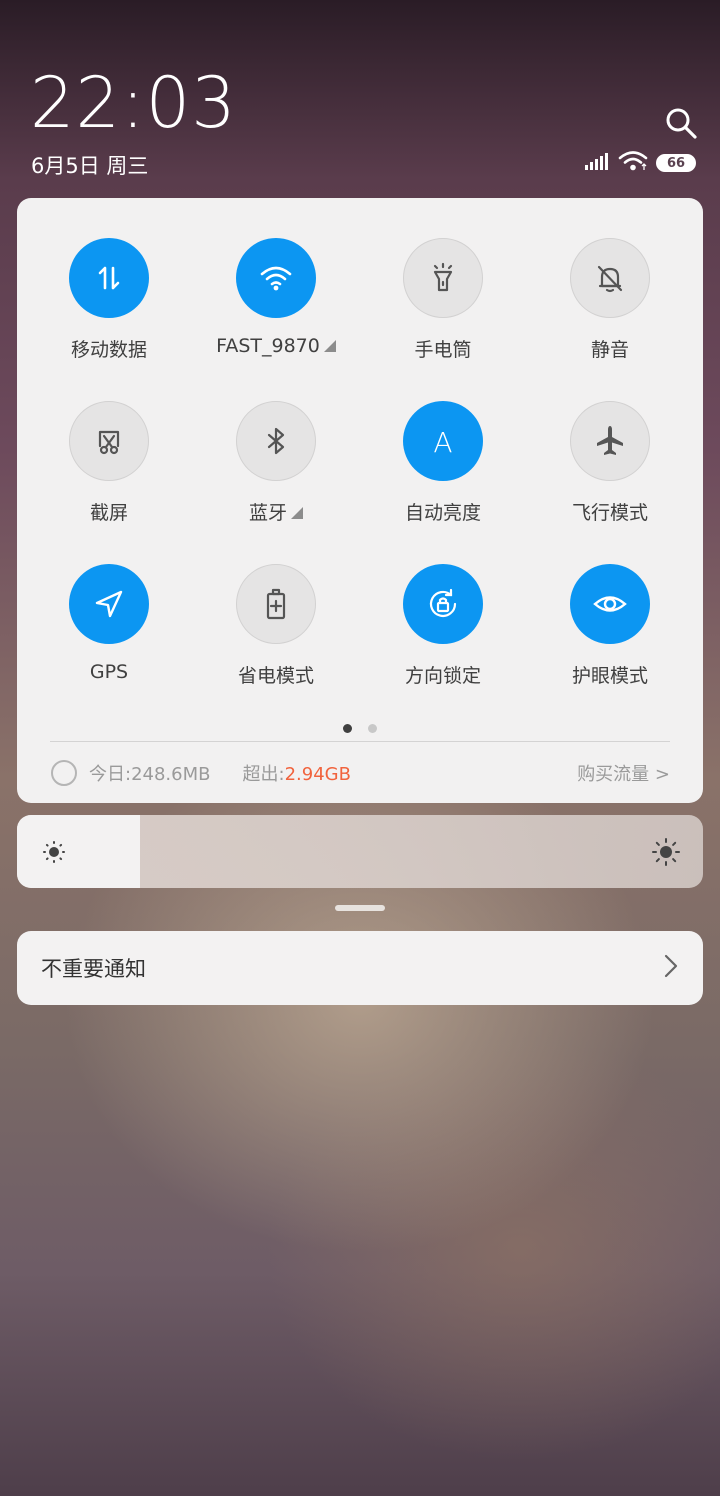  Describe the element at coordinates (443, 278) in the screenshot. I see `flashlight-icon` at that location.